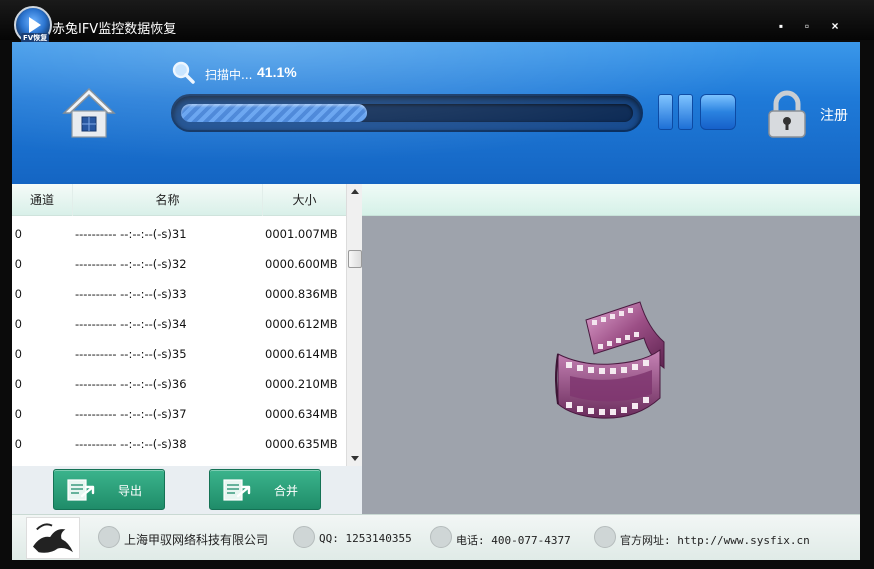 The width and height of the screenshot is (874, 569). I want to click on merge-button-label: 合并, so click(286, 491).